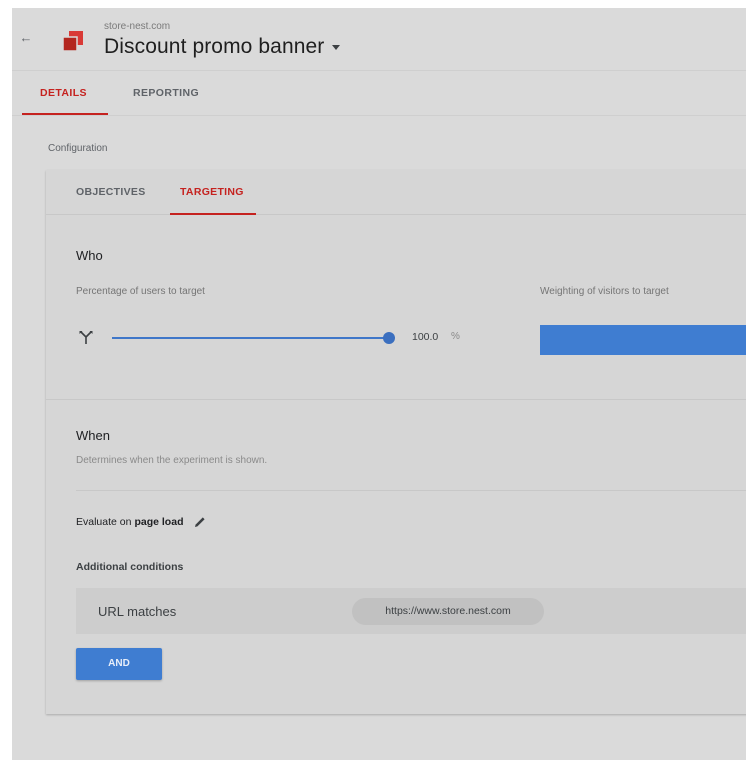 The height and width of the screenshot is (760, 746). Describe the element at coordinates (411, 490) in the screenshot. I see `when-divider` at that location.